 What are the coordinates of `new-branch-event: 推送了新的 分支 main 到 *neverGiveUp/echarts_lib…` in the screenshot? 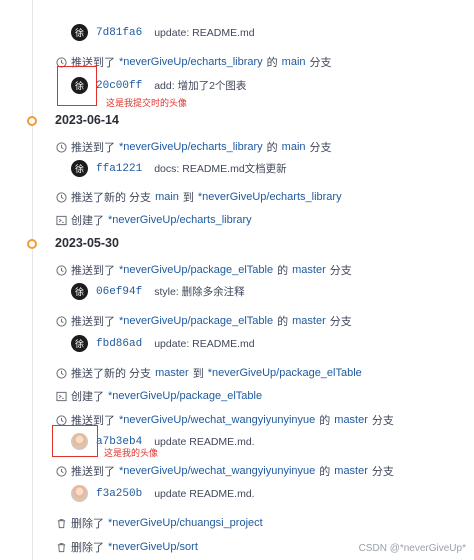 It's located at (199, 197).